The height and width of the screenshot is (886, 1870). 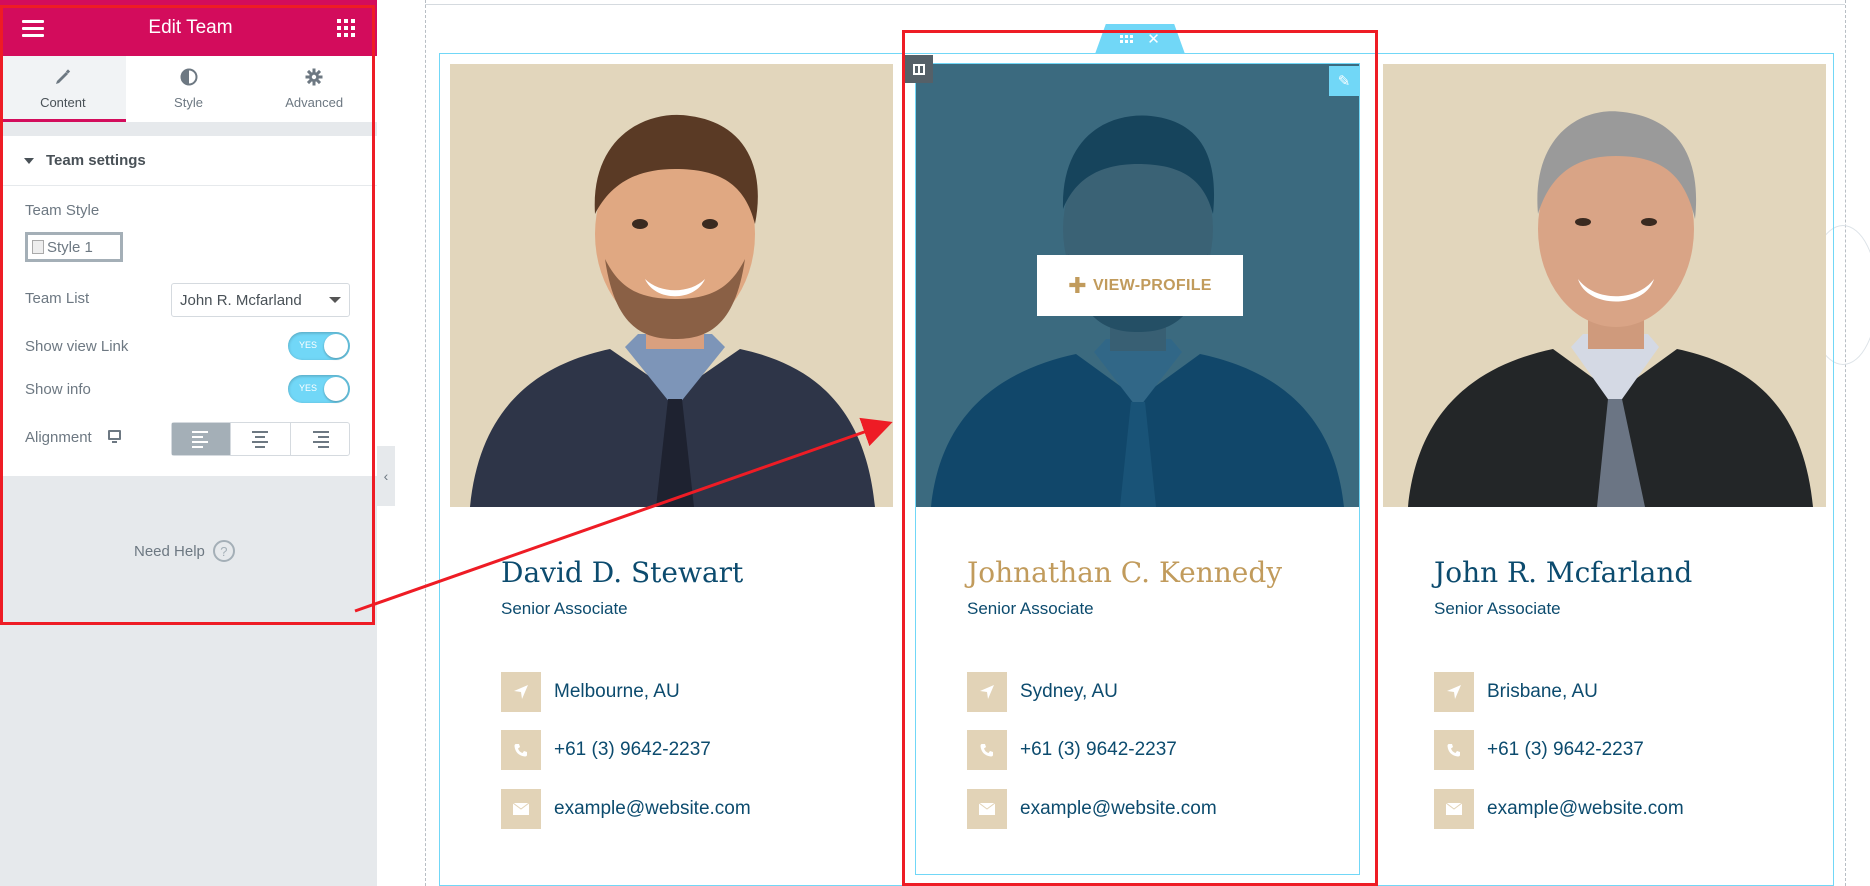 What do you see at coordinates (320, 439) in the screenshot?
I see `align-right-button` at bounding box center [320, 439].